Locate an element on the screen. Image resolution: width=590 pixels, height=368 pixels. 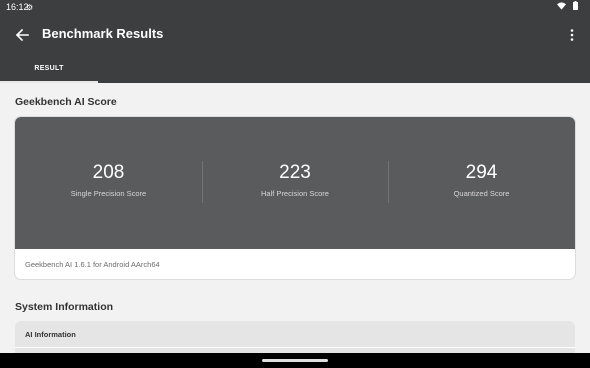
status-bar: 16:12 ⚙ is located at coordinates (295, 7).